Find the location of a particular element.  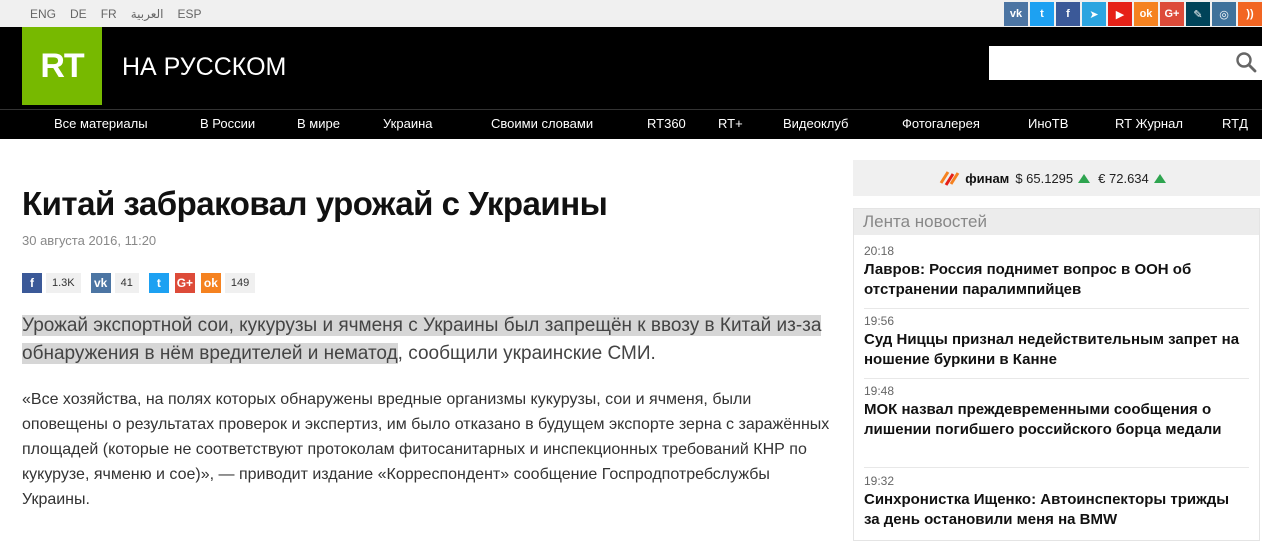

search-input is located at coordinates (1125, 63).